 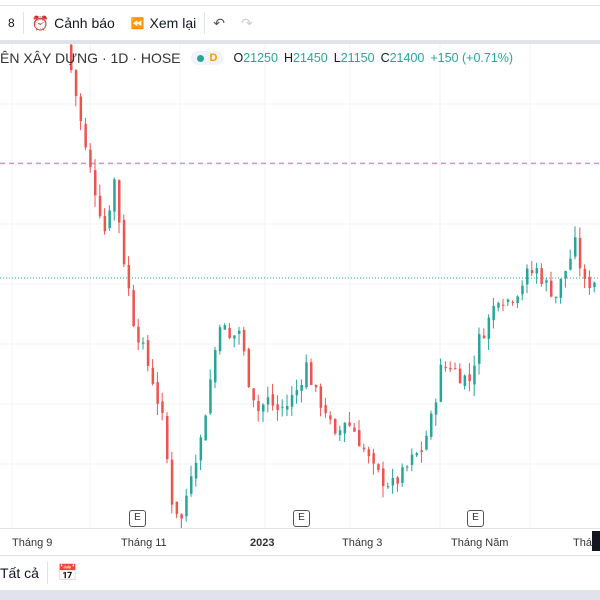 I want to click on alarm-clock-icon: ⏰, so click(x=40, y=22).